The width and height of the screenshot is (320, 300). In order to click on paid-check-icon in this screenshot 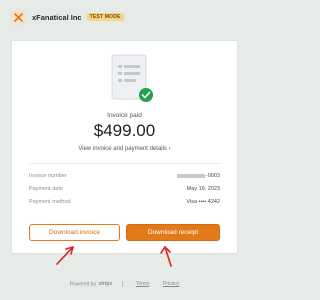, I will do `click(146, 95)`.